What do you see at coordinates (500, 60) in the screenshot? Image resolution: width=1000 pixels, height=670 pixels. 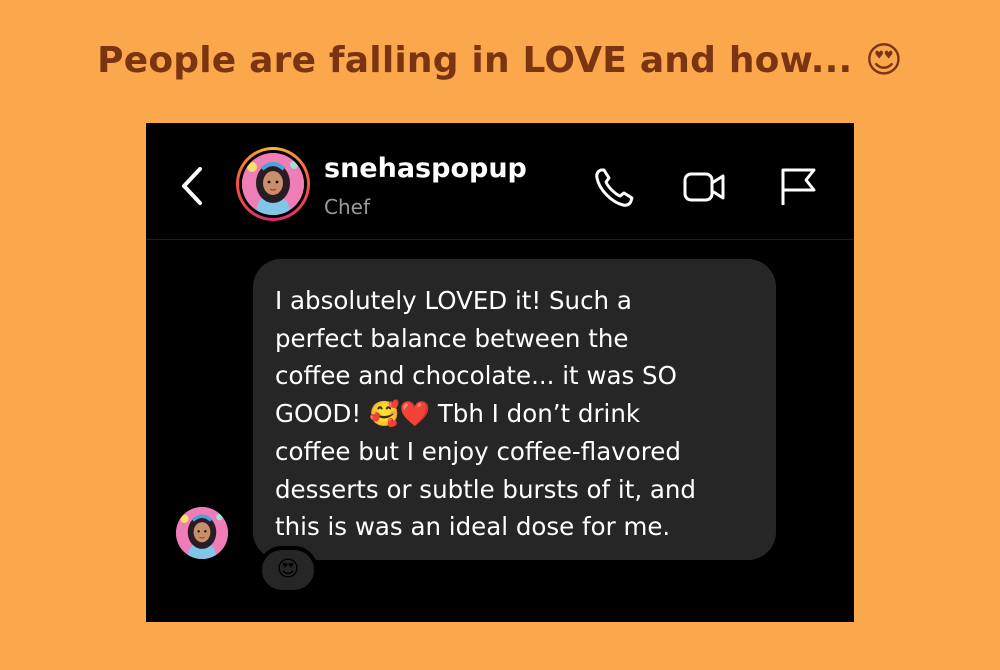 I see `headline: People are falling in LOVE and how... 😍` at bounding box center [500, 60].